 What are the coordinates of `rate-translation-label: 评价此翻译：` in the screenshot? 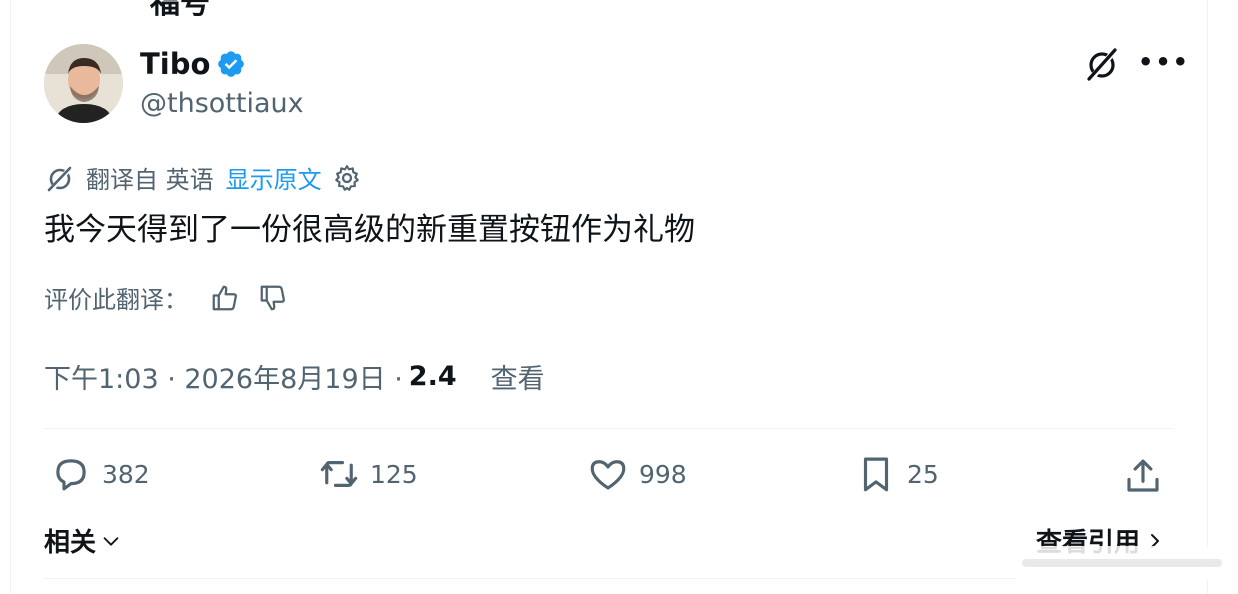 It's located at (116, 300).